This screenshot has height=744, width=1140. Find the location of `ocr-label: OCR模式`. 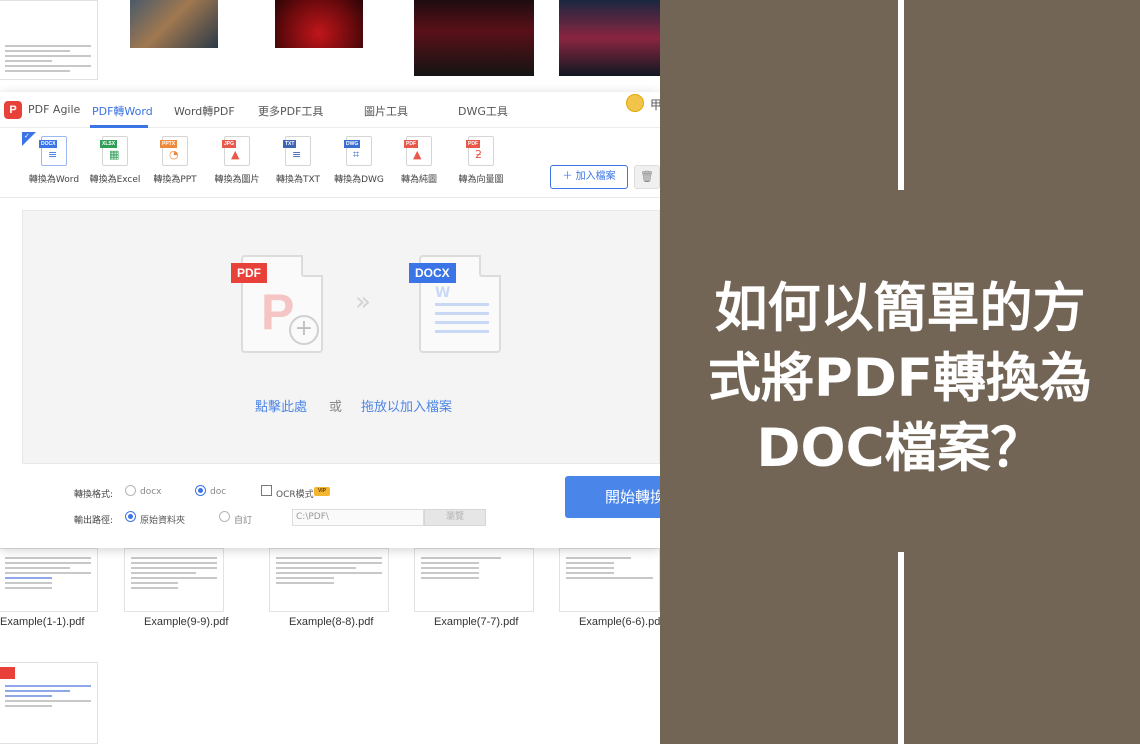

ocr-label: OCR模式 is located at coordinates (295, 493).